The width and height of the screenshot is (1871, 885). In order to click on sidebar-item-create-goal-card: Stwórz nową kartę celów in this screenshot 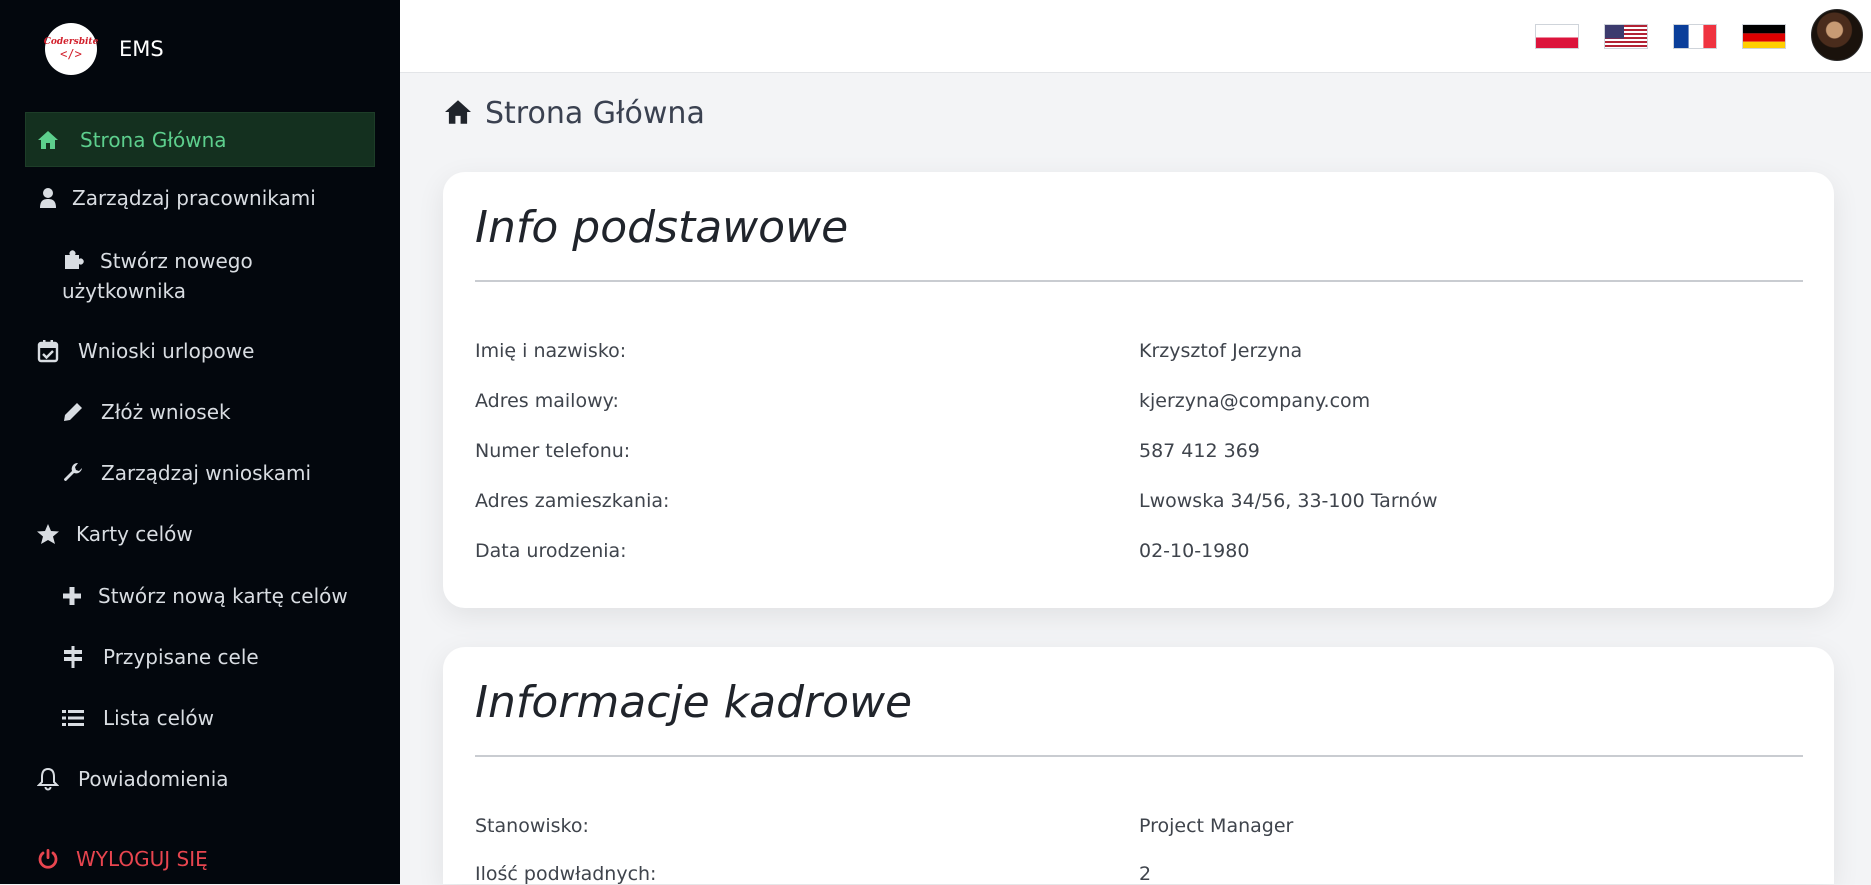, I will do `click(204, 596)`.